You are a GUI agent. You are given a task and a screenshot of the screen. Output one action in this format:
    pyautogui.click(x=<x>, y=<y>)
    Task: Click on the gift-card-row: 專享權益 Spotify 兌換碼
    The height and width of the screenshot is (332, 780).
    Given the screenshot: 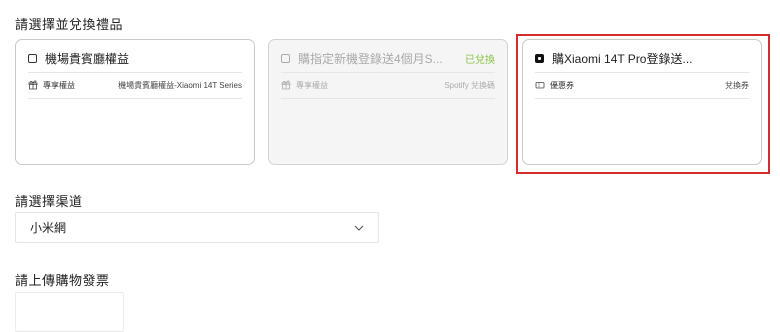 What is the action you would take?
    pyautogui.click(x=388, y=85)
    